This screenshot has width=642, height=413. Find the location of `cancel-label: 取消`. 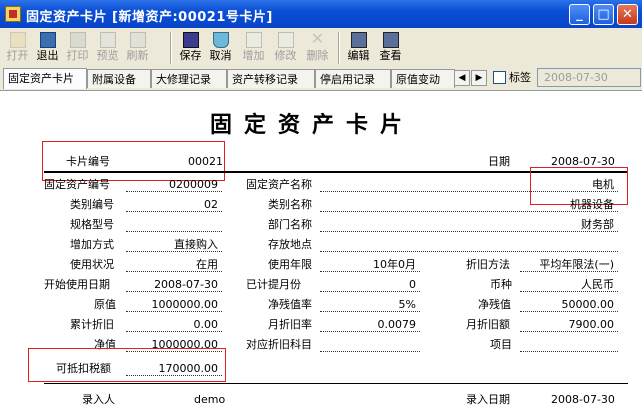

cancel-label: 取消 is located at coordinates (220, 55).